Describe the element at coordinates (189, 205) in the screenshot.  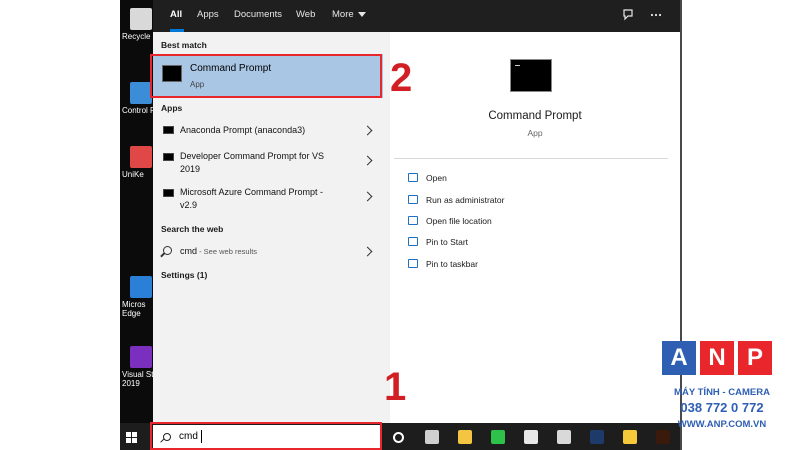
I see `app-item-label-2: v2.9` at that location.